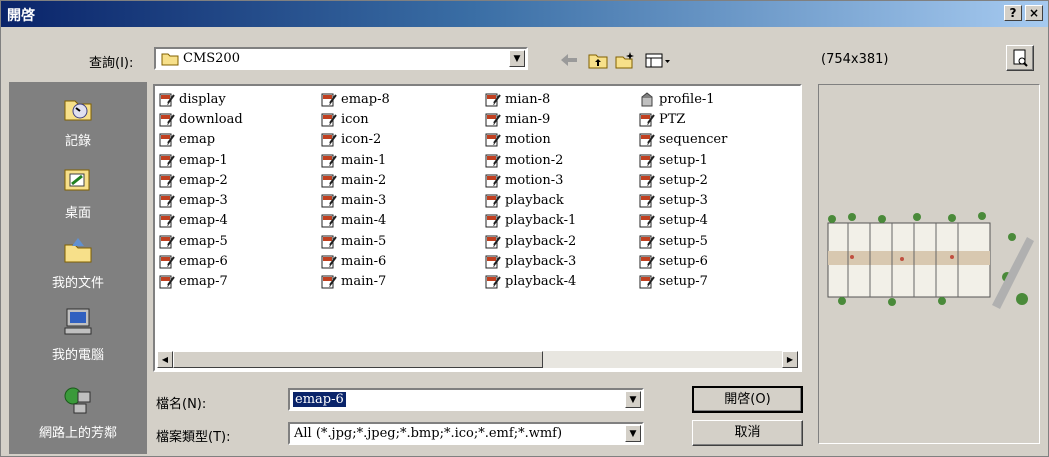 This screenshot has width=1049, height=457. I want to click on file-name: emap-1, so click(203, 160).